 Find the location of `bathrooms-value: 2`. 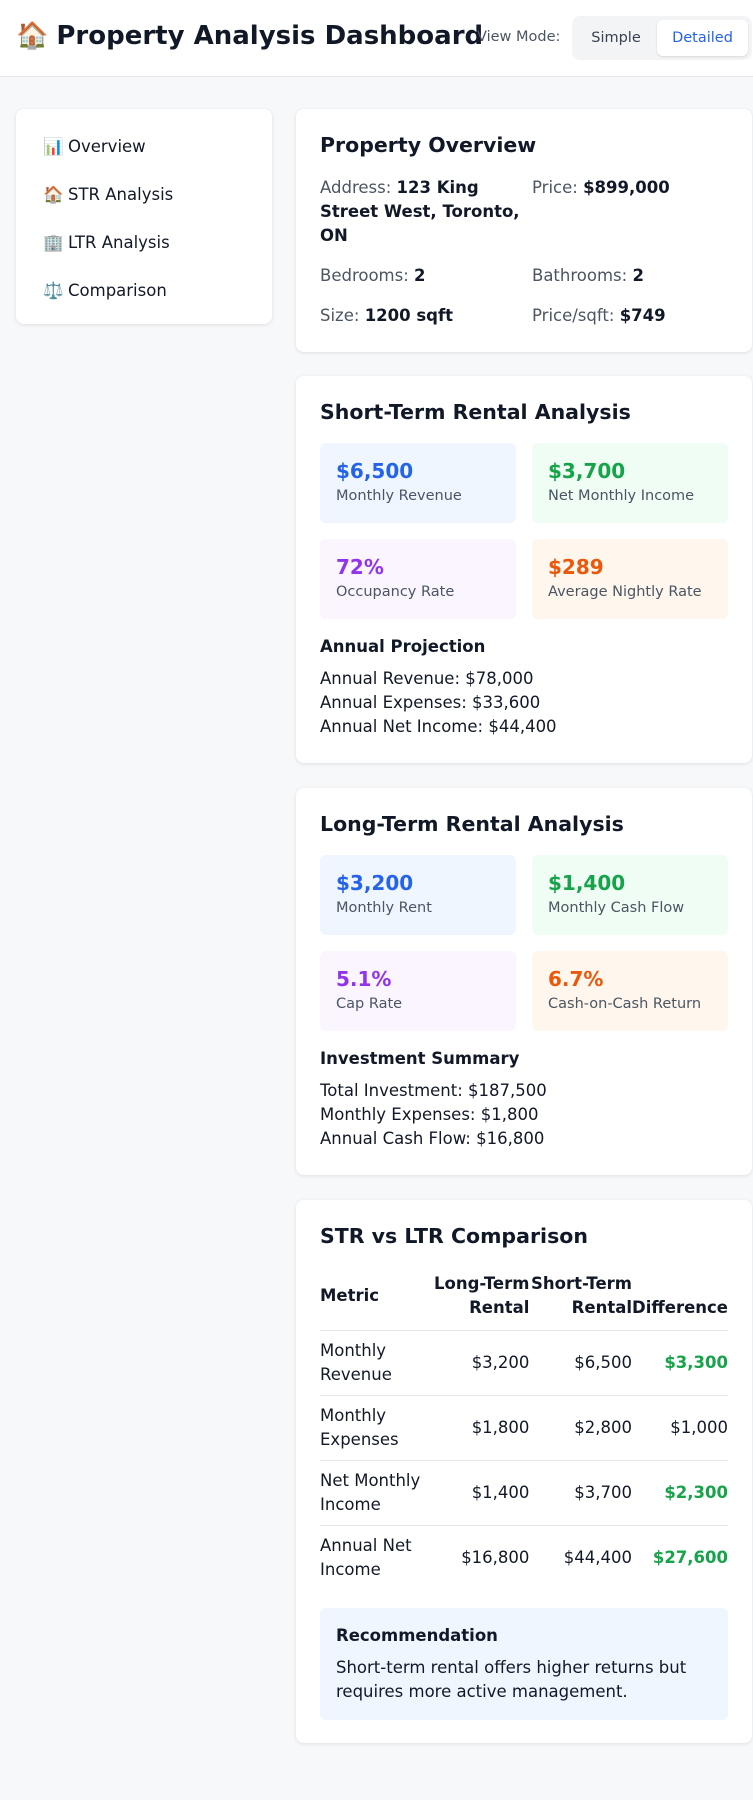

bathrooms-value: 2 is located at coordinates (638, 275).